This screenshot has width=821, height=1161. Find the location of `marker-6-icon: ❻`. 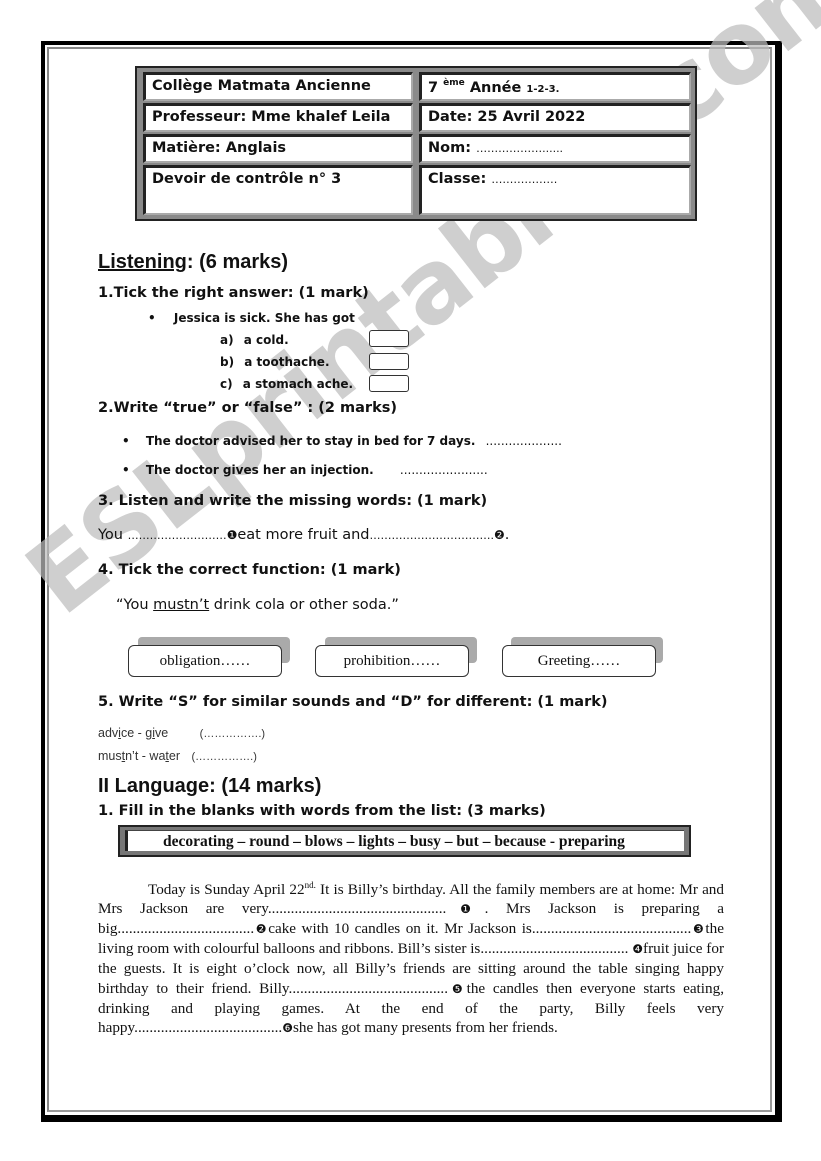

marker-6-icon: ❻ is located at coordinates (287, 1027).